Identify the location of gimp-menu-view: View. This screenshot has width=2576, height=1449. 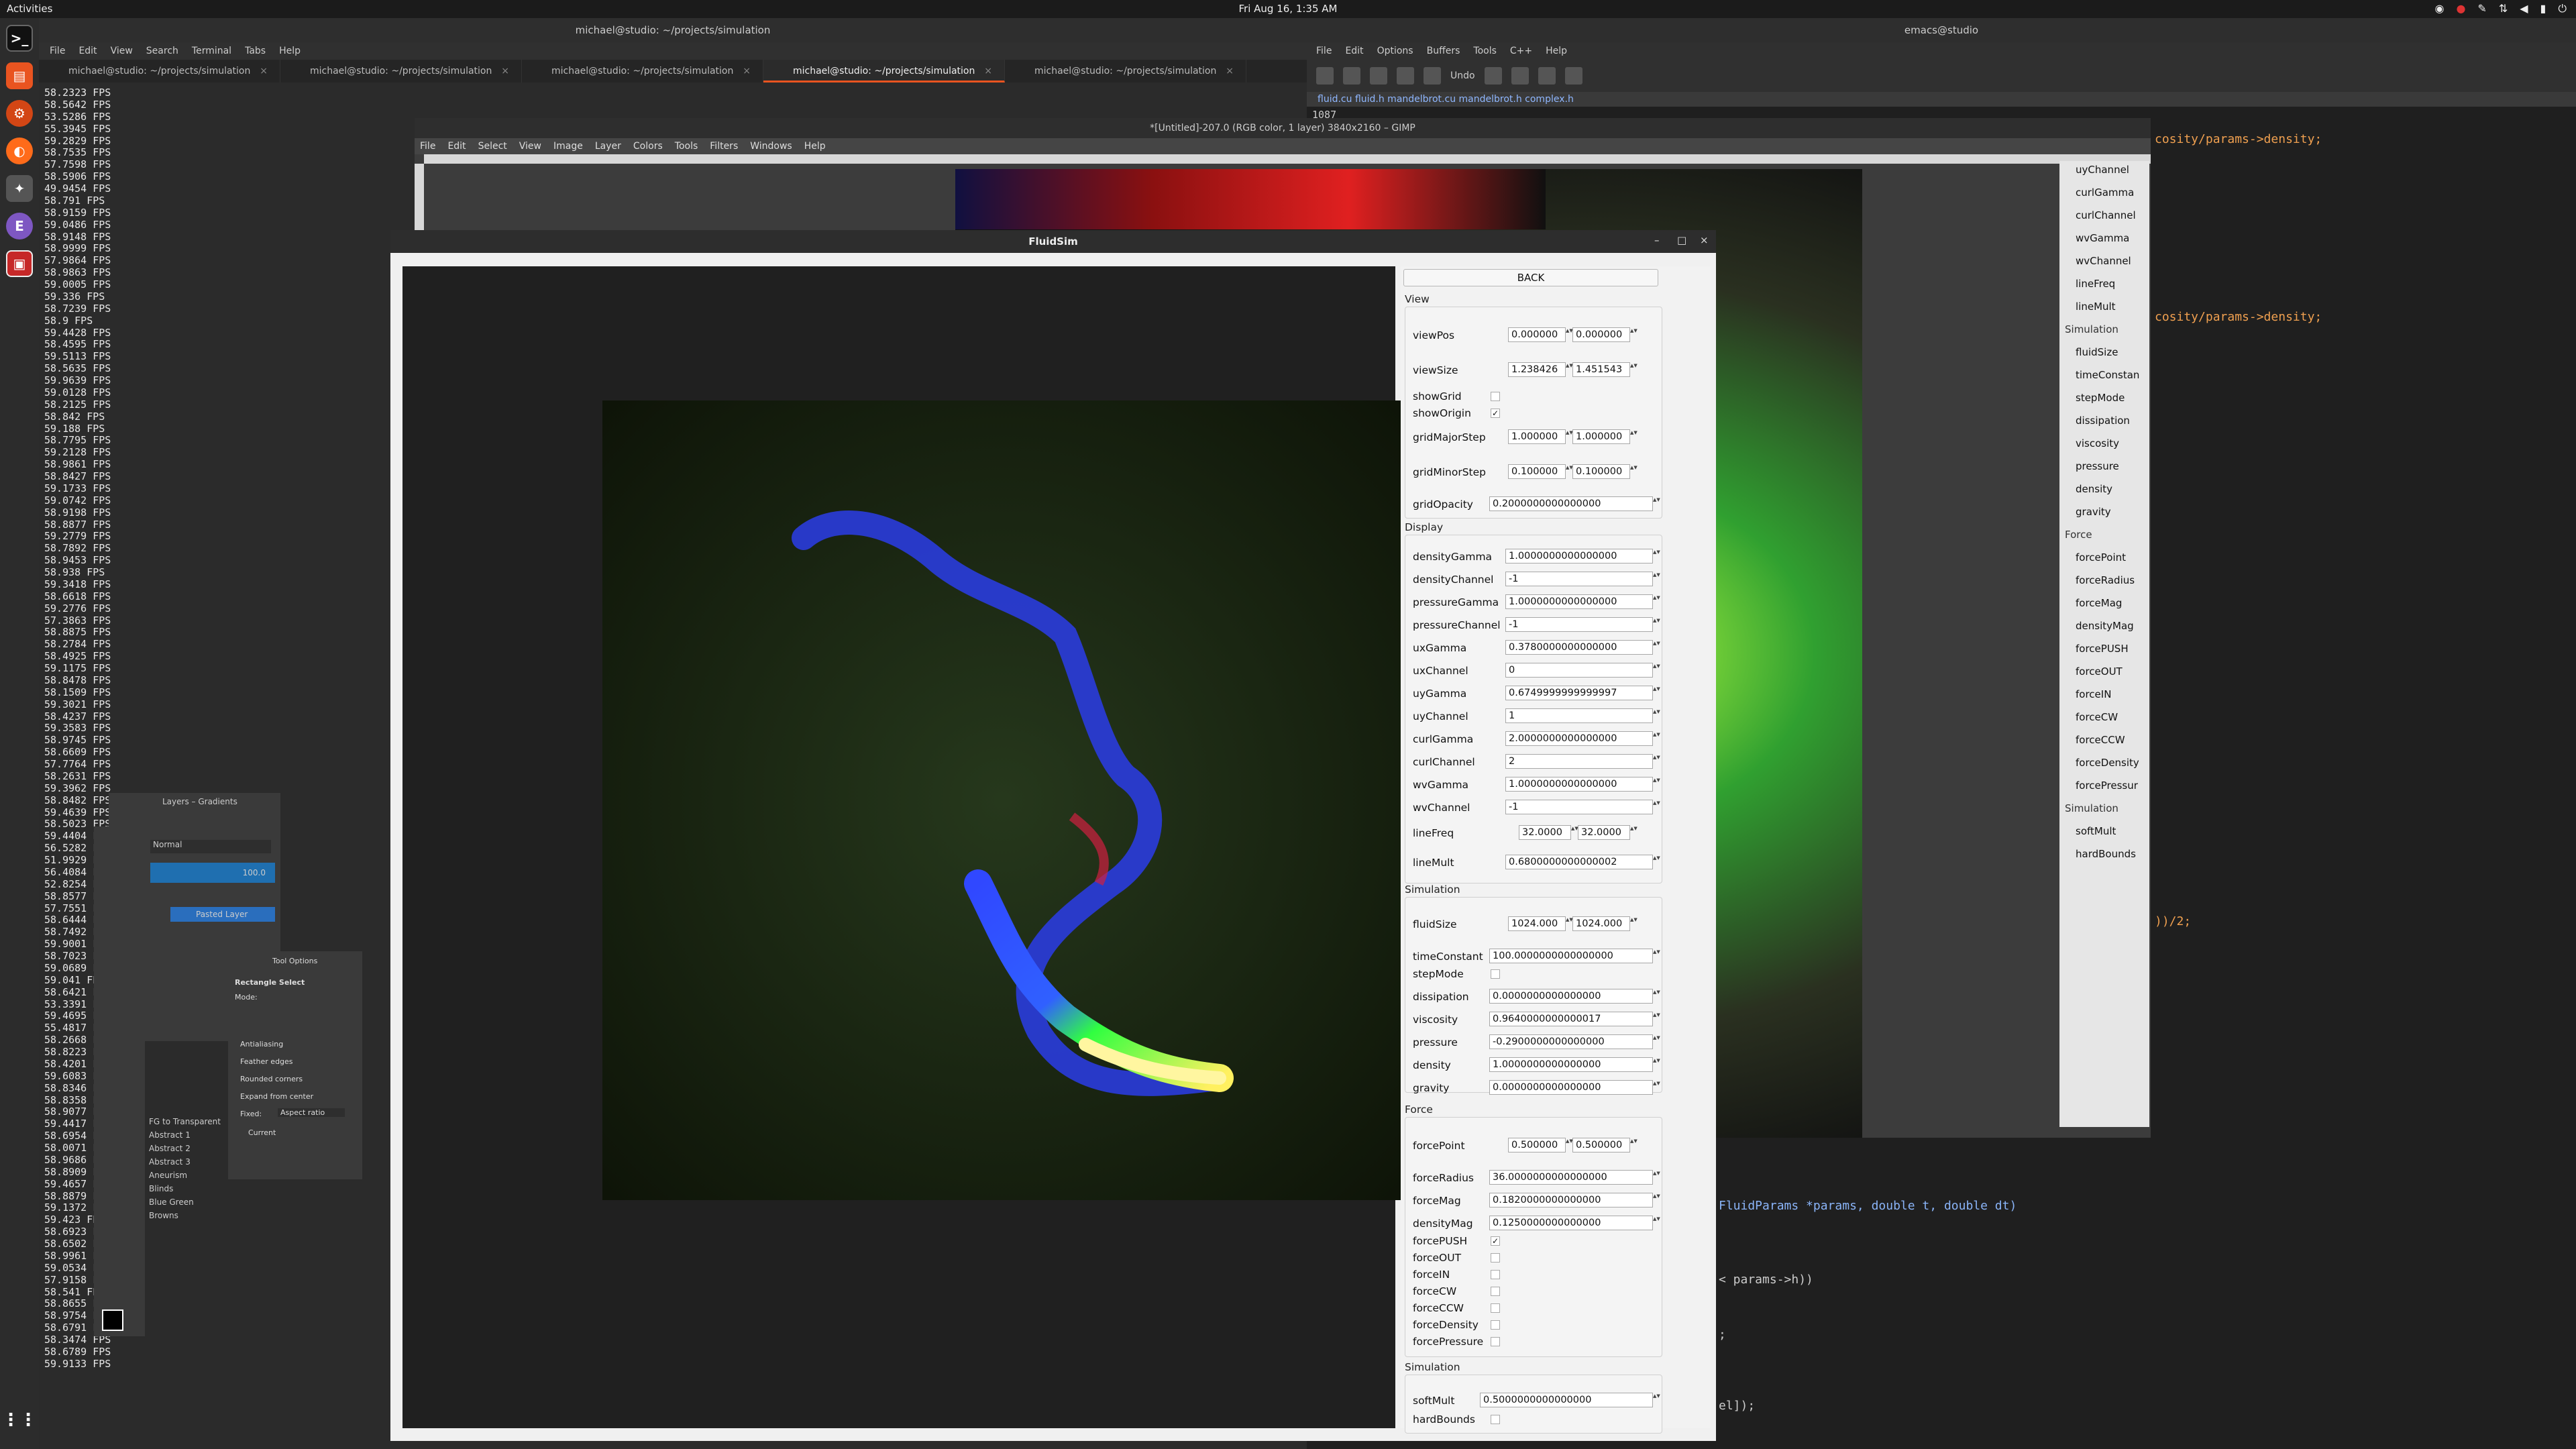
(530, 146).